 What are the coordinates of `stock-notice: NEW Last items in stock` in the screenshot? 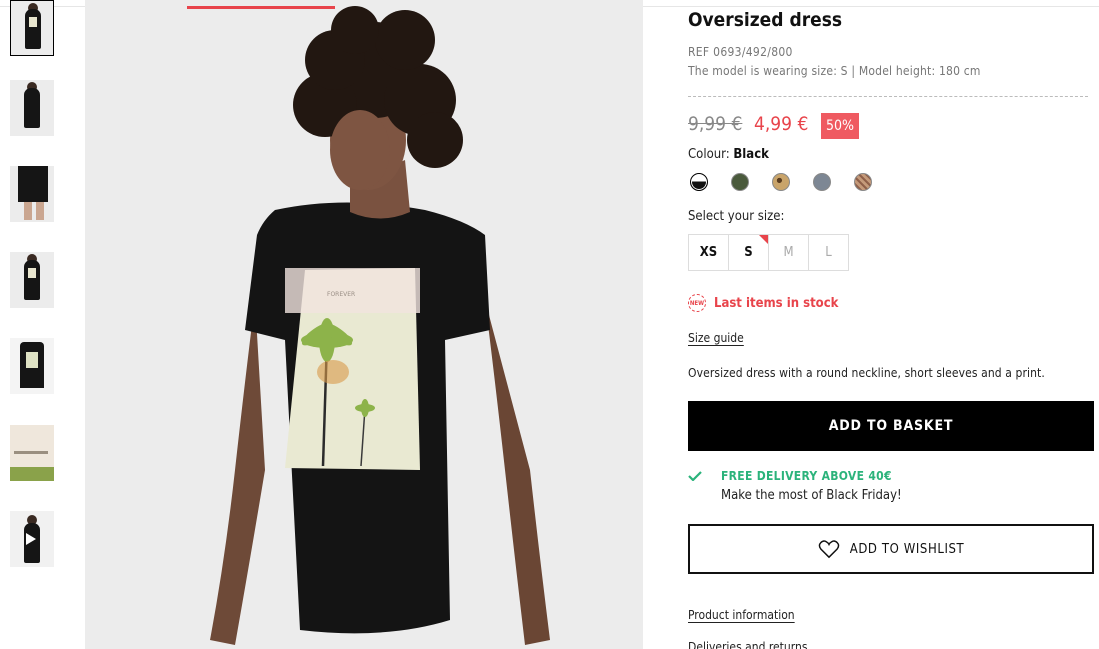 It's located at (763, 303).